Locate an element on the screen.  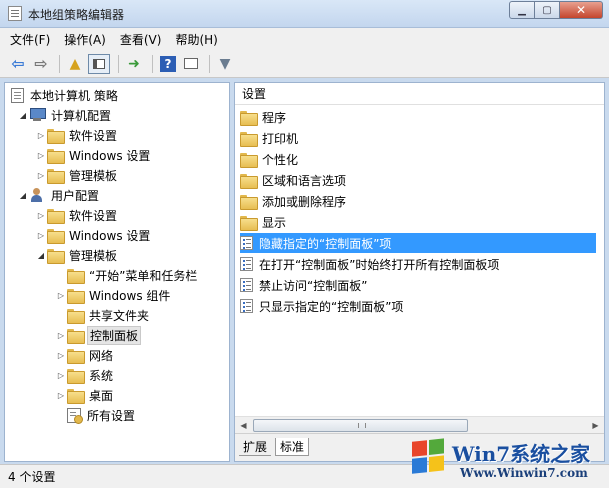
scroll-thumb is located at coordinates (360, 425).